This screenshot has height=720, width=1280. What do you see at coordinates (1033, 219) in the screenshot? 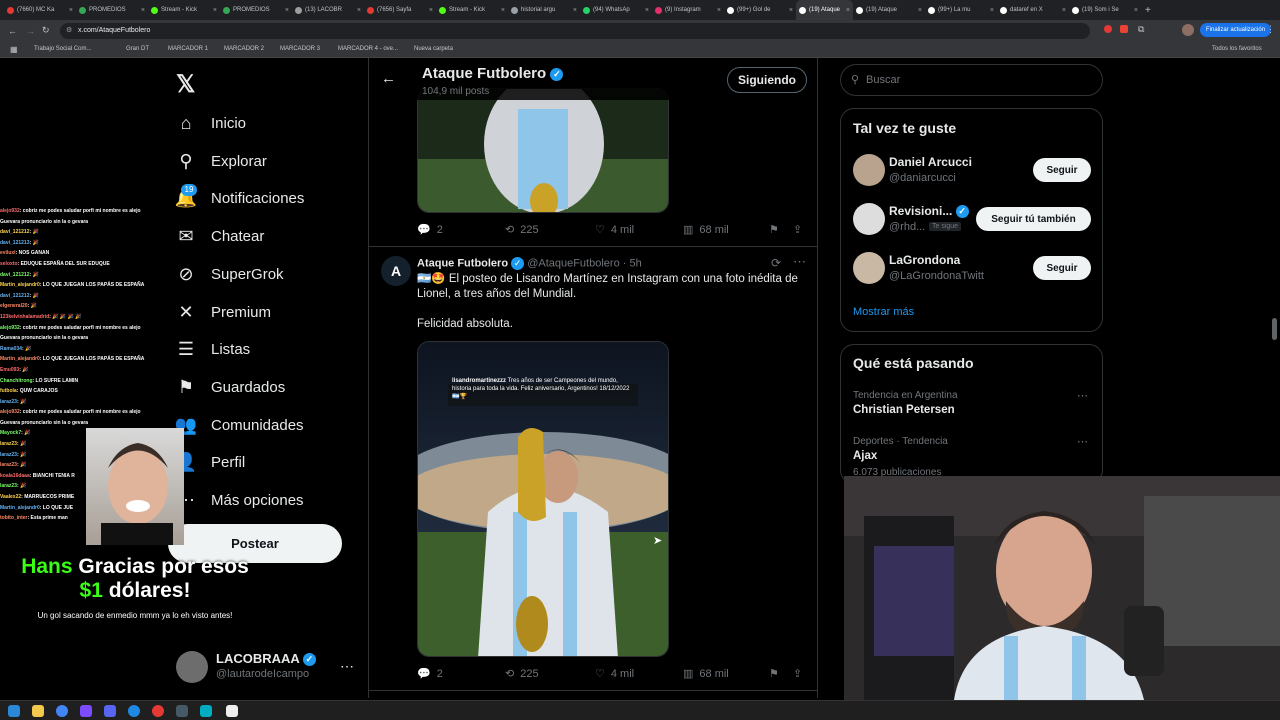
I see `follow-back-button: Seguir tú también` at bounding box center [1033, 219].